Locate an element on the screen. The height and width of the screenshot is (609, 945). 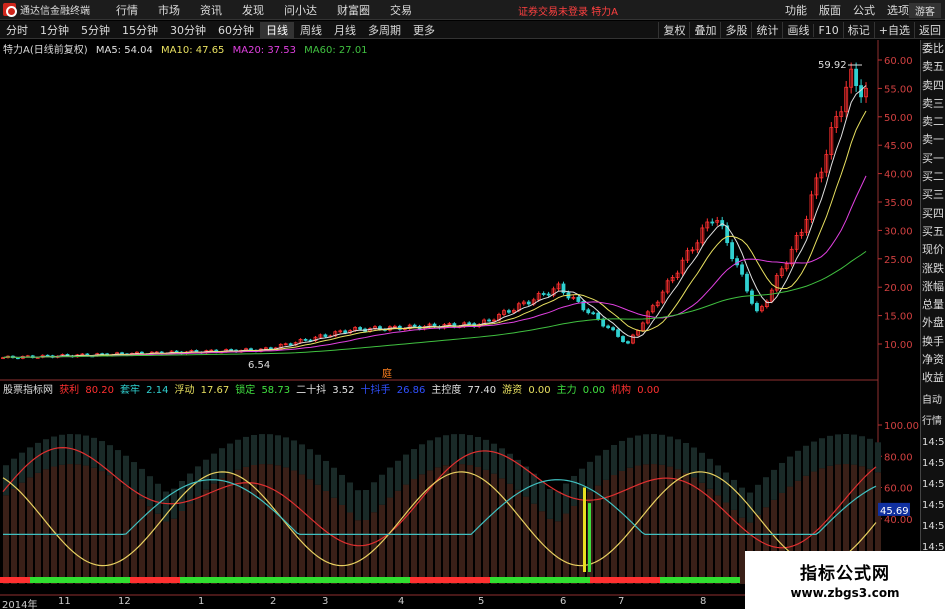
side-item-7: 买二 is located at coordinates (933, 177).